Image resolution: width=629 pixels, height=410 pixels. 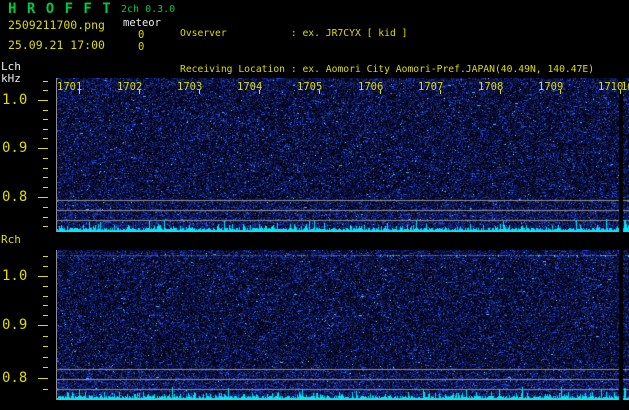 What do you see at coordinates (625, 87) in the screenshot?
I see `time-label-partial: 10` at bounding box center [625, 87].